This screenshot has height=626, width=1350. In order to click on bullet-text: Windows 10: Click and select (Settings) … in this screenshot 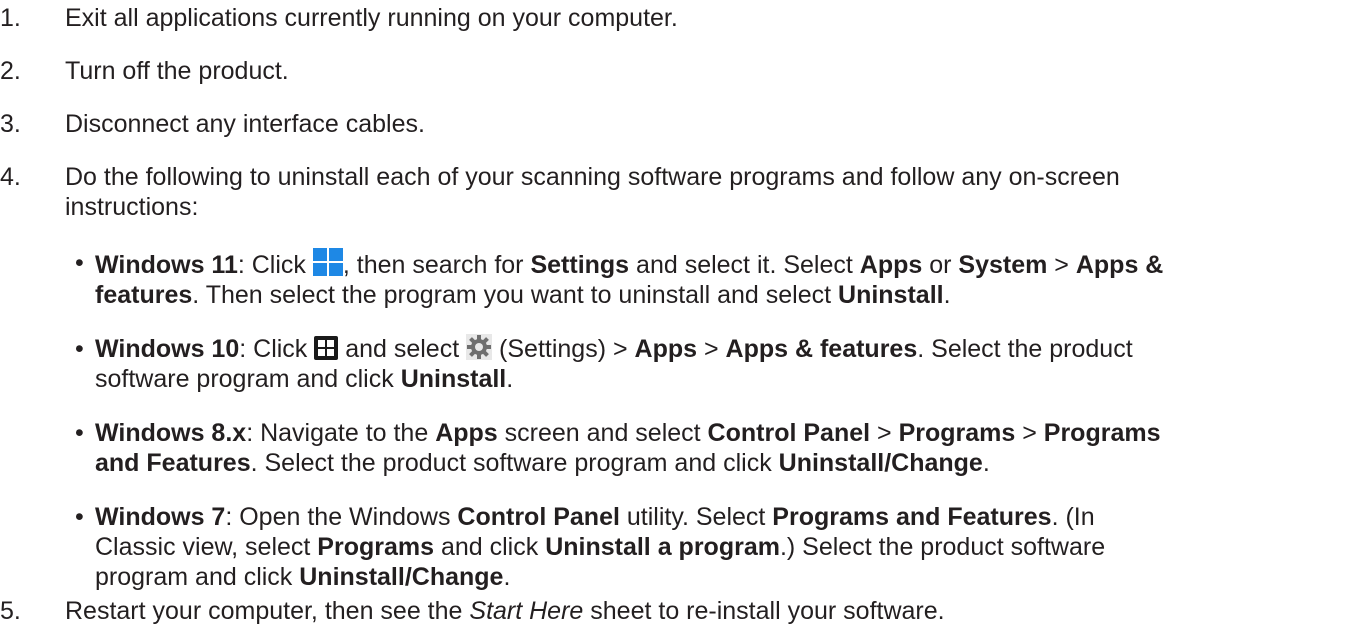, I will do `click(614, 363)`.